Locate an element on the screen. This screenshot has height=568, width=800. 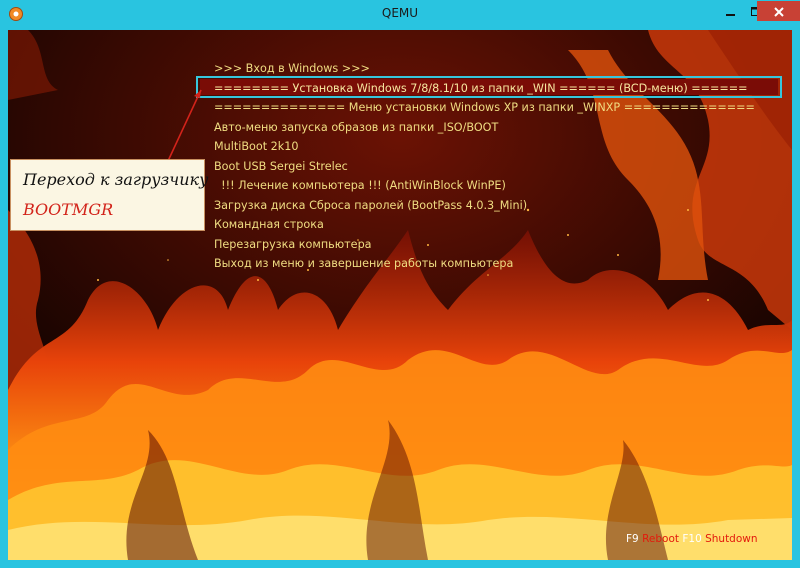
function-keys-hint: F9 Reboot F10 Shutdown is located at coordinates (692, 539).